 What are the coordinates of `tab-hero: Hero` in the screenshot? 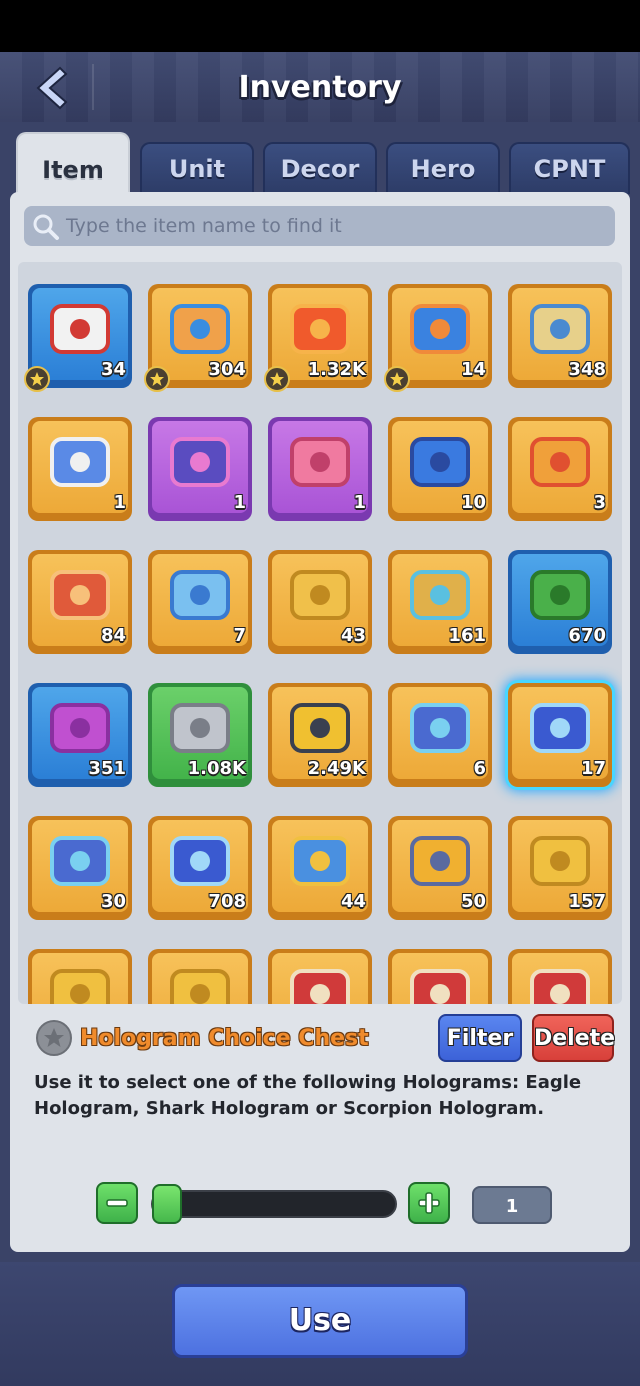 It's located at (443, 168).